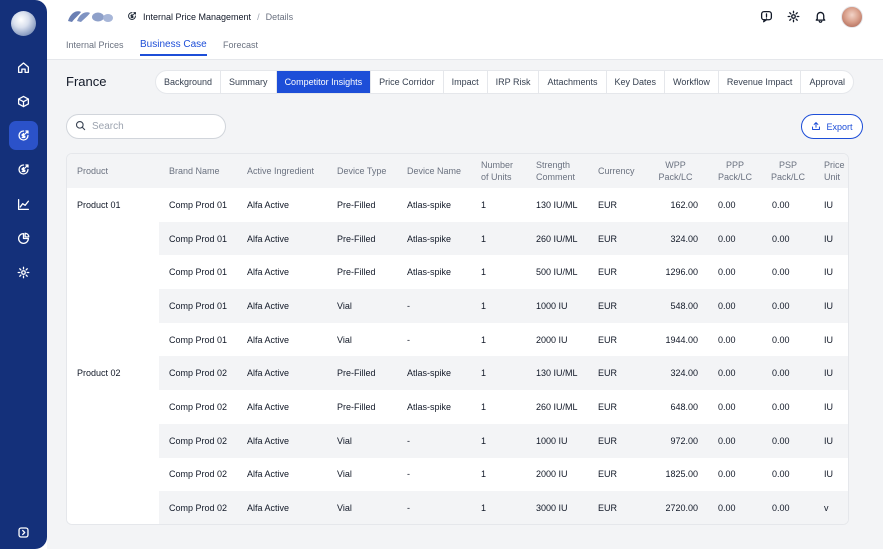  I want to click on tab-forecast: Forecast, so click(240, 45).